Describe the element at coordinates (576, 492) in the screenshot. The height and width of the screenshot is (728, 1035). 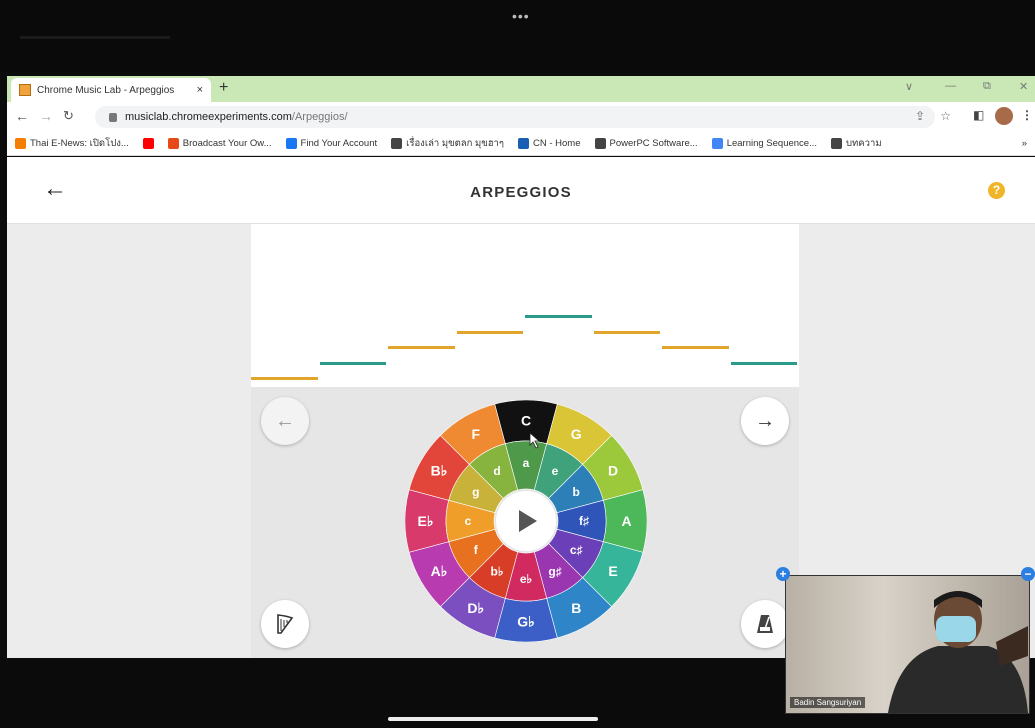
I see `key-label: b` at that location.